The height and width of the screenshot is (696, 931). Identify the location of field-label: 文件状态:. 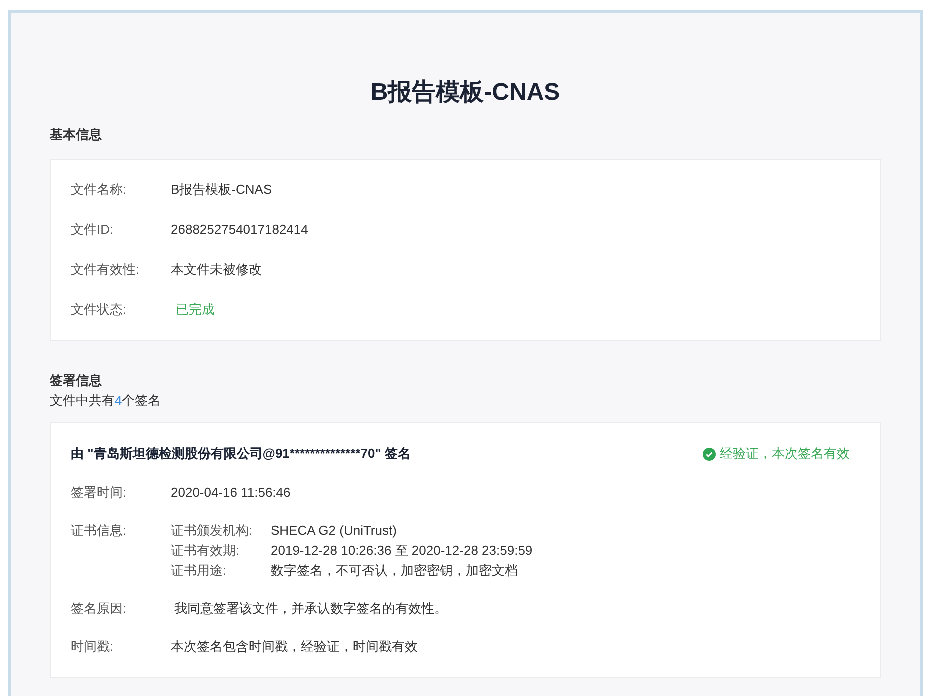
(99, 310).